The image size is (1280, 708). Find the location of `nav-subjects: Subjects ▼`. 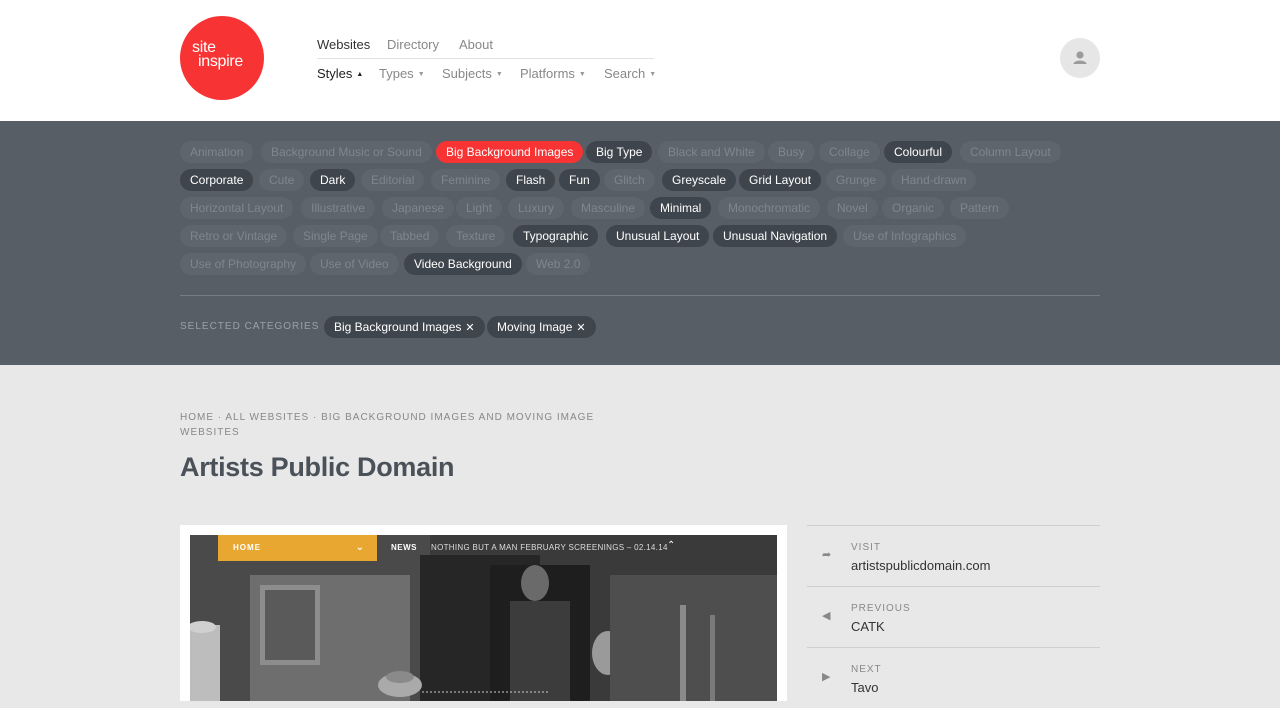

nav-subjects: Subjects ▼ is located at coordinates (472, 73).